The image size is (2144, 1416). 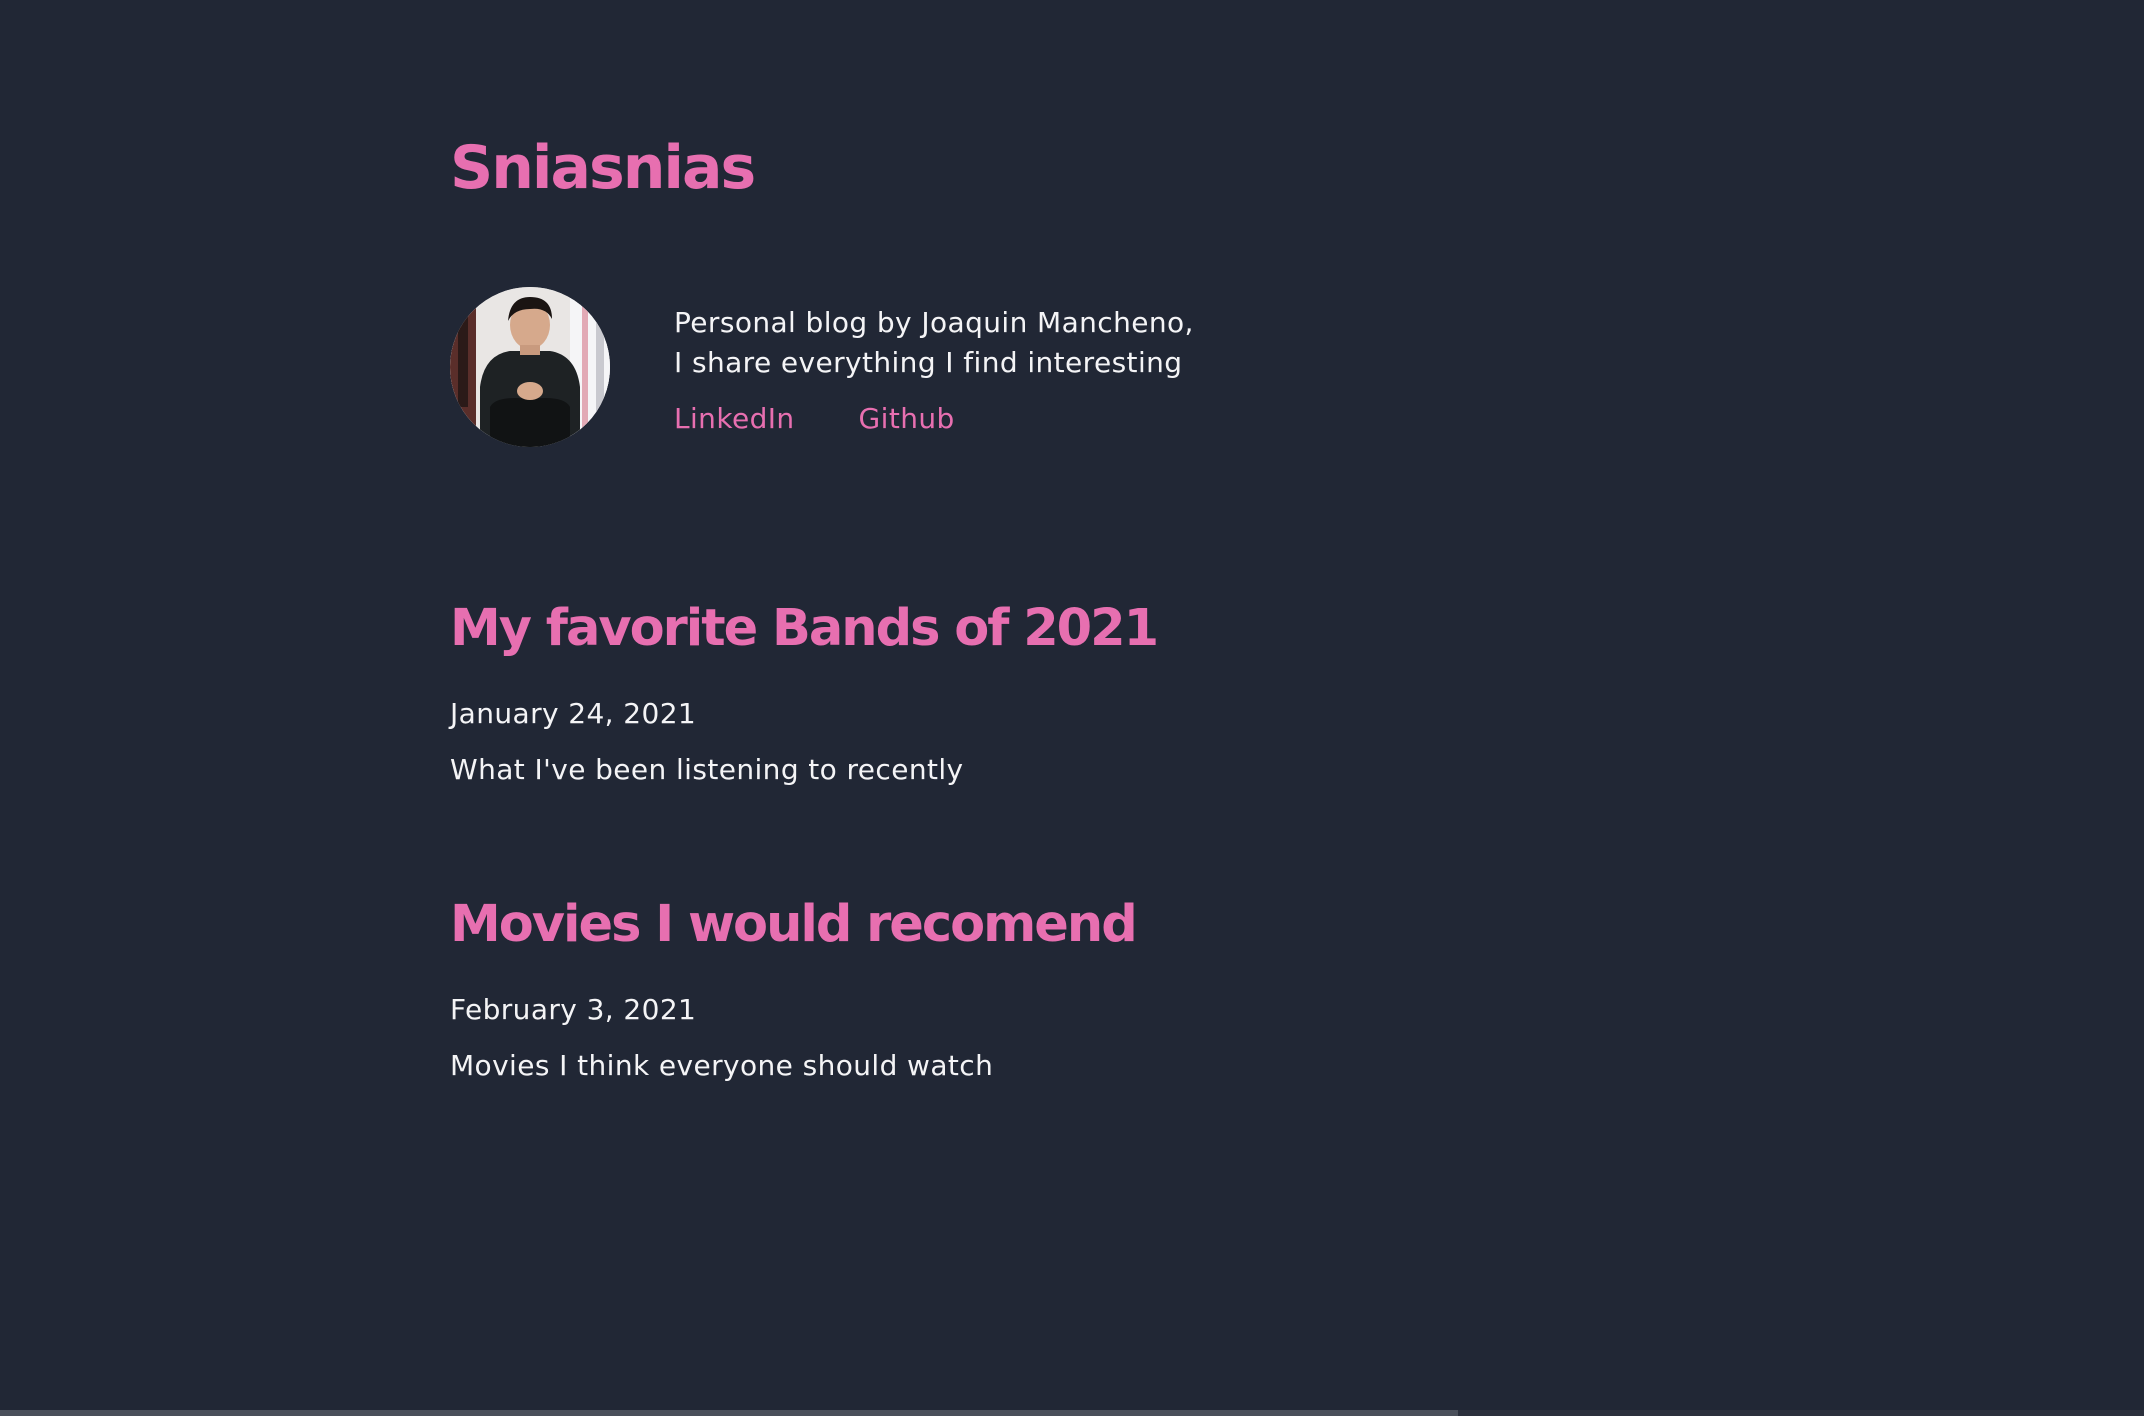 I want to click on linkedin-link: LinkedIn, so click(x=734, y=419).